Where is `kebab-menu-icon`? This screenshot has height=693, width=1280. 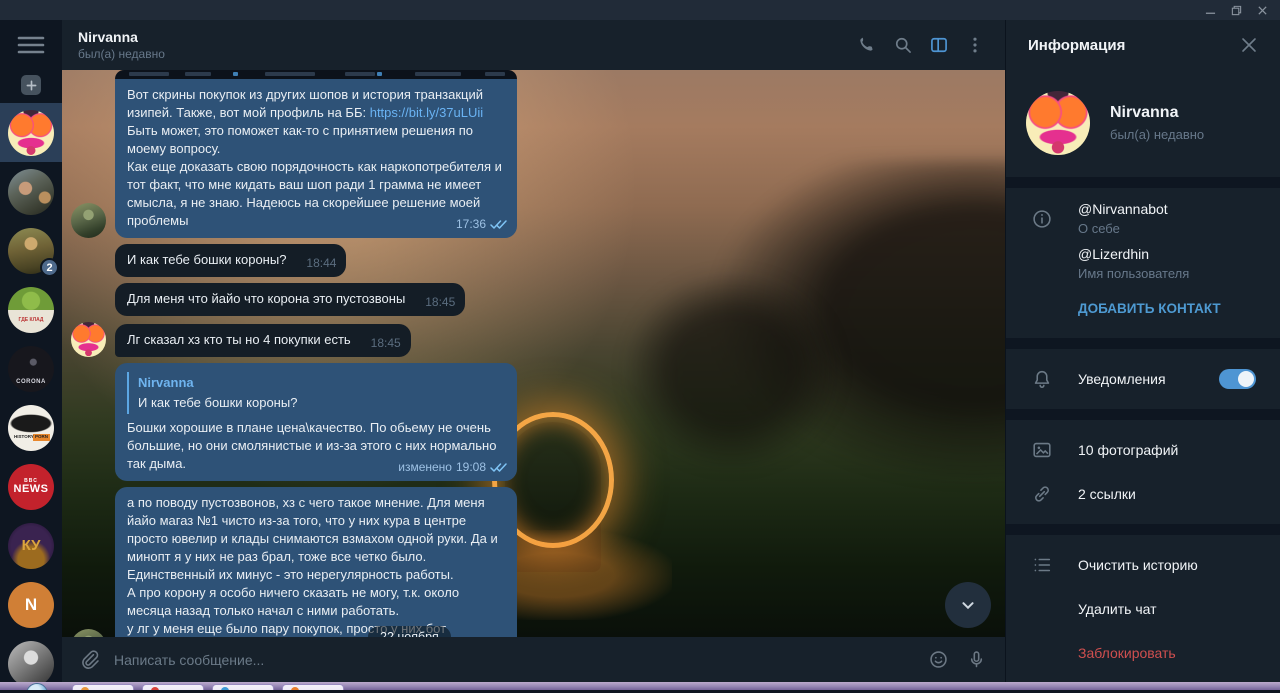
kebab-menu-icon is located at coordinates (975, 45).